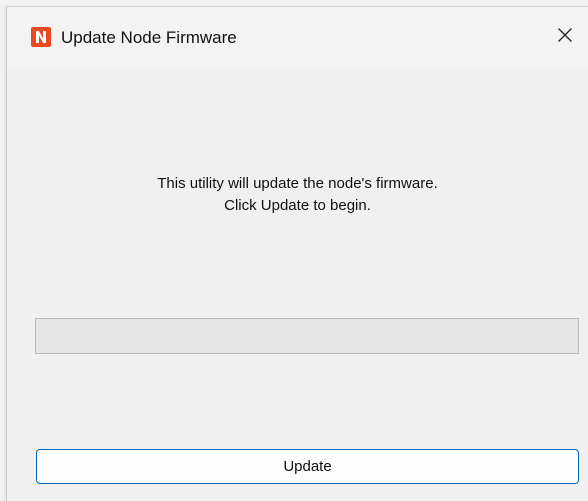 Image resolution: width=588 pixels, height=501 pixels. I want to click on close-icon, so click(565, 35).